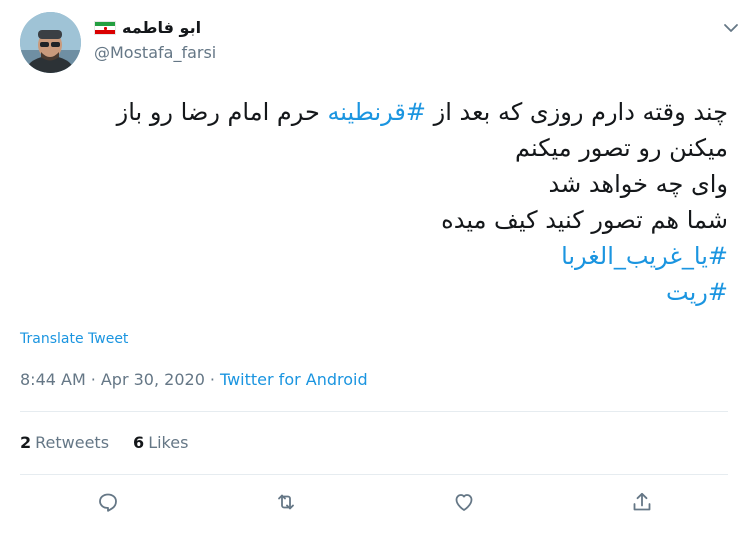  What do you see at coordinates (105, 27) in the screenshot?
I see `iran-flag-icon` at bounding box center [105, 27].